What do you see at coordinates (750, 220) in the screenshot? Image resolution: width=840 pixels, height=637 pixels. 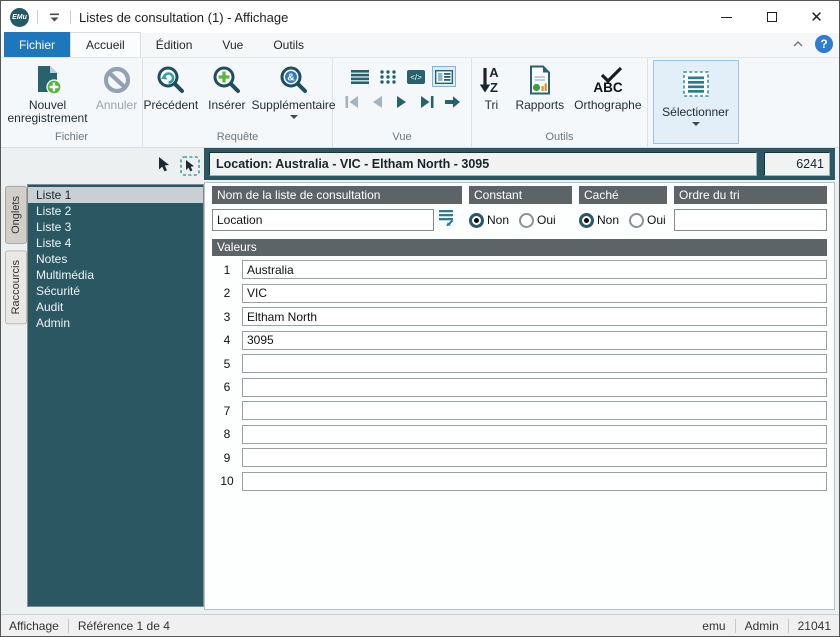 I see `sort-order-input` at bounding box center [750, 220].